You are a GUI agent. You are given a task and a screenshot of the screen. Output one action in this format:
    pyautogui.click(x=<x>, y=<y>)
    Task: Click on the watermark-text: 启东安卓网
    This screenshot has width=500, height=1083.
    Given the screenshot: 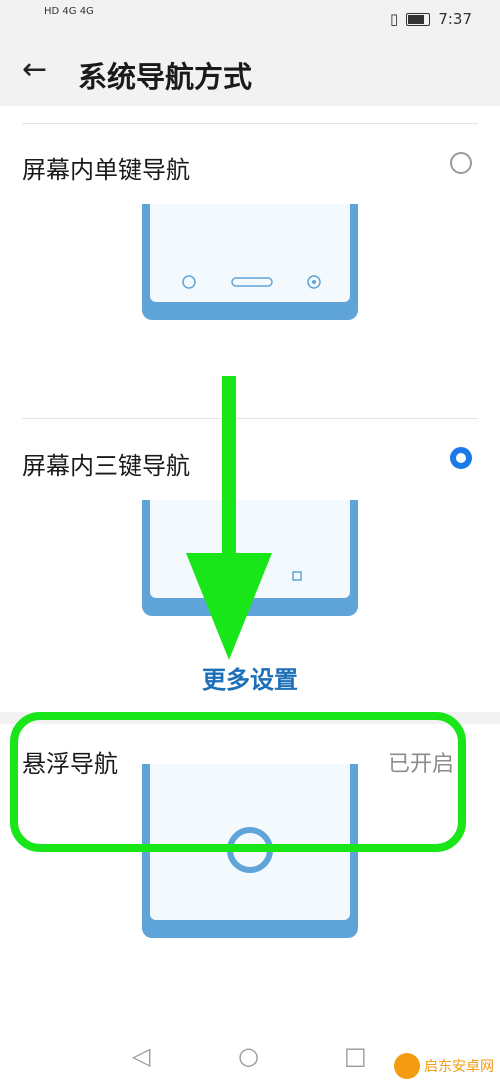 What is the action you would take?
    pyautogui.click(x=459, y=1067)
    